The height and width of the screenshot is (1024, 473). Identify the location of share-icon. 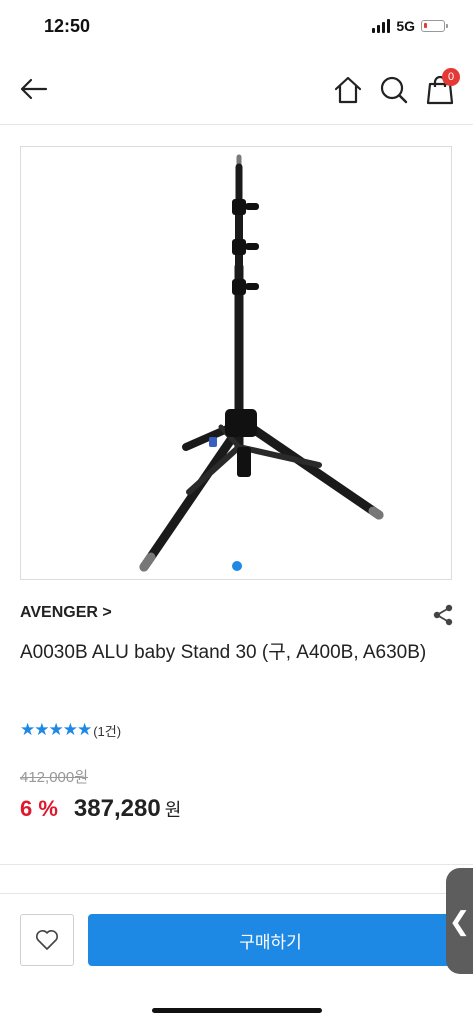
(443, 615).